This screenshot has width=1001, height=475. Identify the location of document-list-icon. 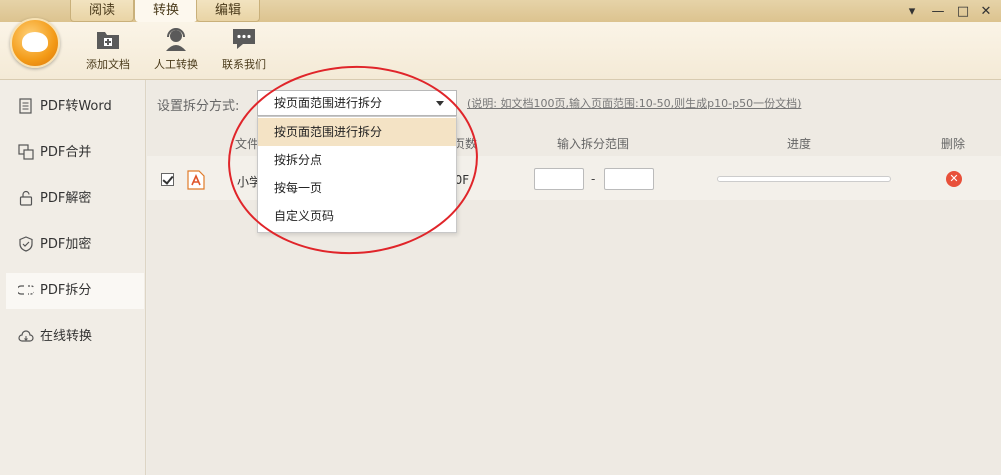
(25, 105).